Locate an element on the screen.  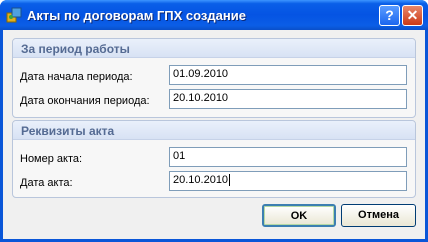
start-date-field: 01.09.2010 is located at coordinates (288, 75).